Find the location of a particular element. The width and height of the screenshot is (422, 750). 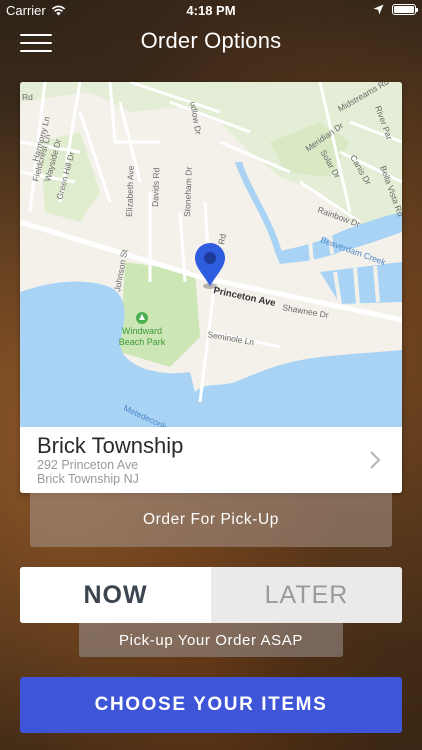

nav-bar: Order Options is located at coordinates (211, 42).